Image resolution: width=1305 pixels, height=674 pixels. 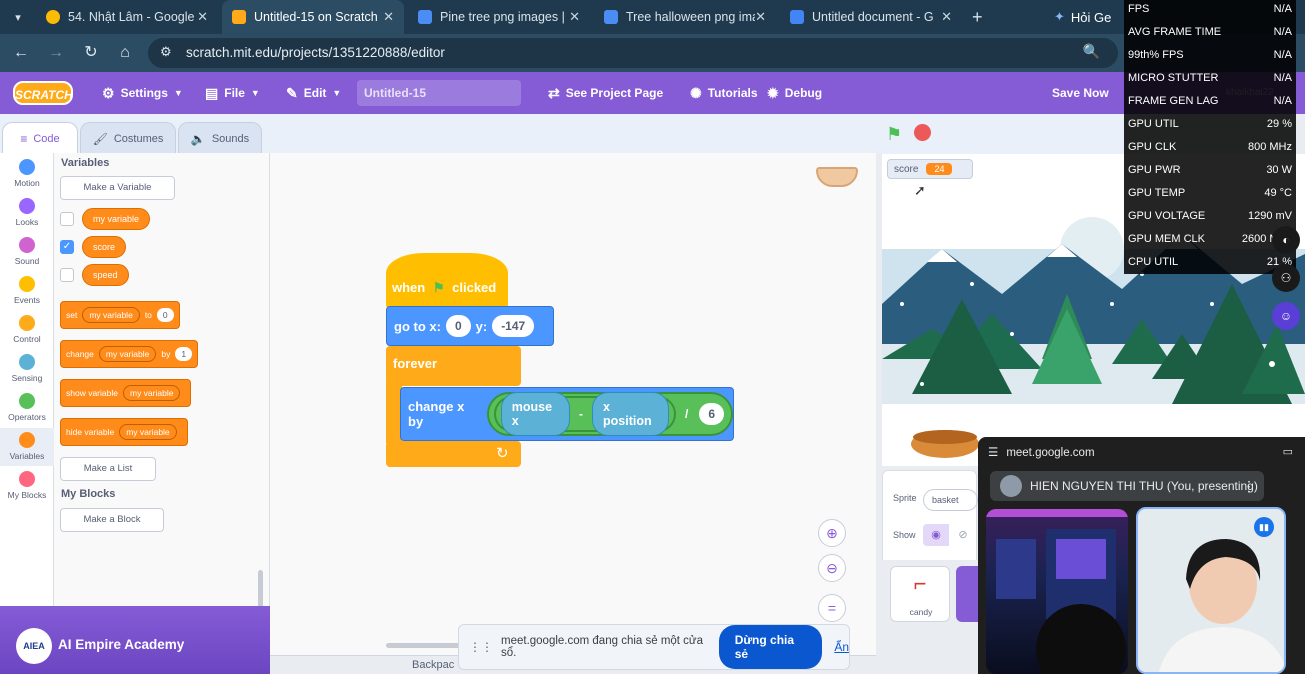 I want to click on browser-tab-2: Untitled-15 on Scratch ✕, so click(x=313, y=17).